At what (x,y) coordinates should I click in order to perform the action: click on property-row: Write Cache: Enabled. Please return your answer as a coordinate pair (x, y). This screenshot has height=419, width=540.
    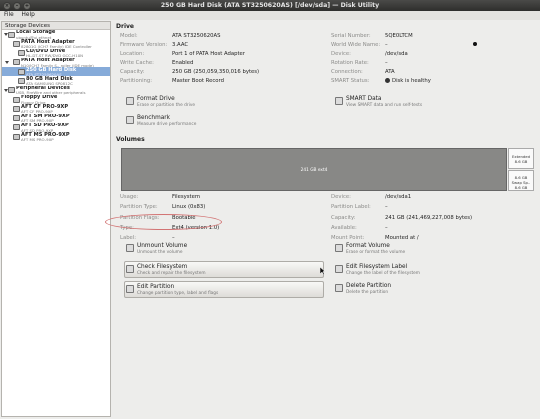
    Looking at the image, I should click on (156, 63).